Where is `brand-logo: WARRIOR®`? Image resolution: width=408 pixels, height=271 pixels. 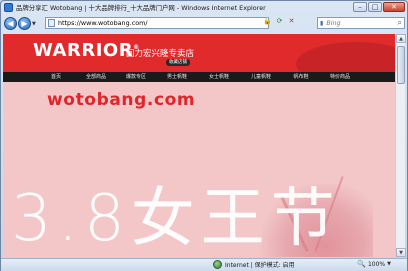
brand-logo: WARRIOR® is located at coordinates (86, 50).